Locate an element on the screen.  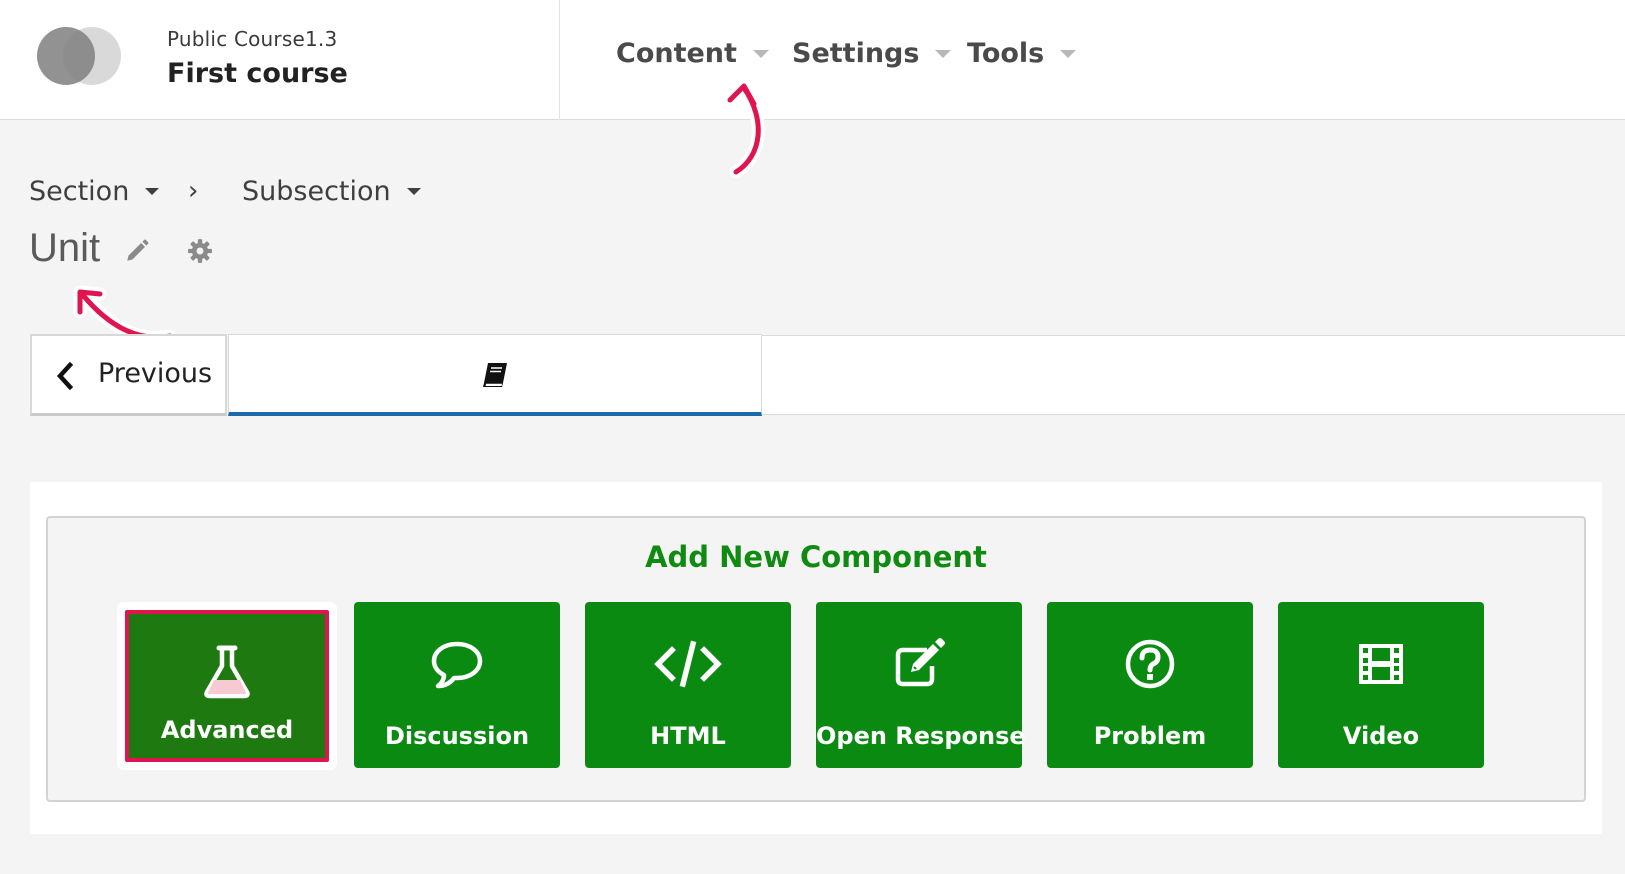
sequence-nav-bar is located at coordinates (1193, 375).